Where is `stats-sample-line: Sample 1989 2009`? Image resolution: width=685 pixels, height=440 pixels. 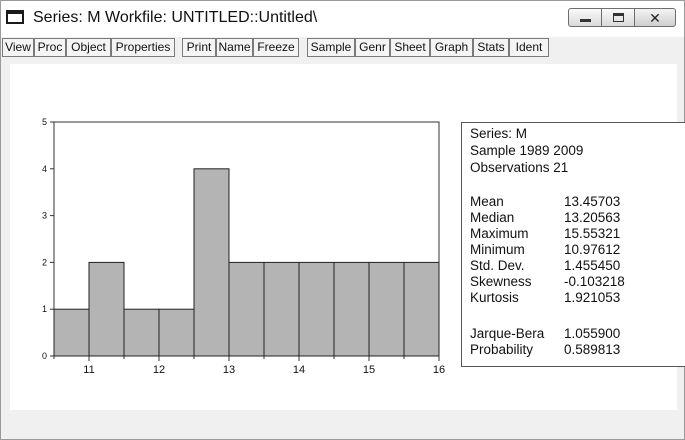
stats-sample-line: Sample 1989 2009 is located at coordinates (527, 150).